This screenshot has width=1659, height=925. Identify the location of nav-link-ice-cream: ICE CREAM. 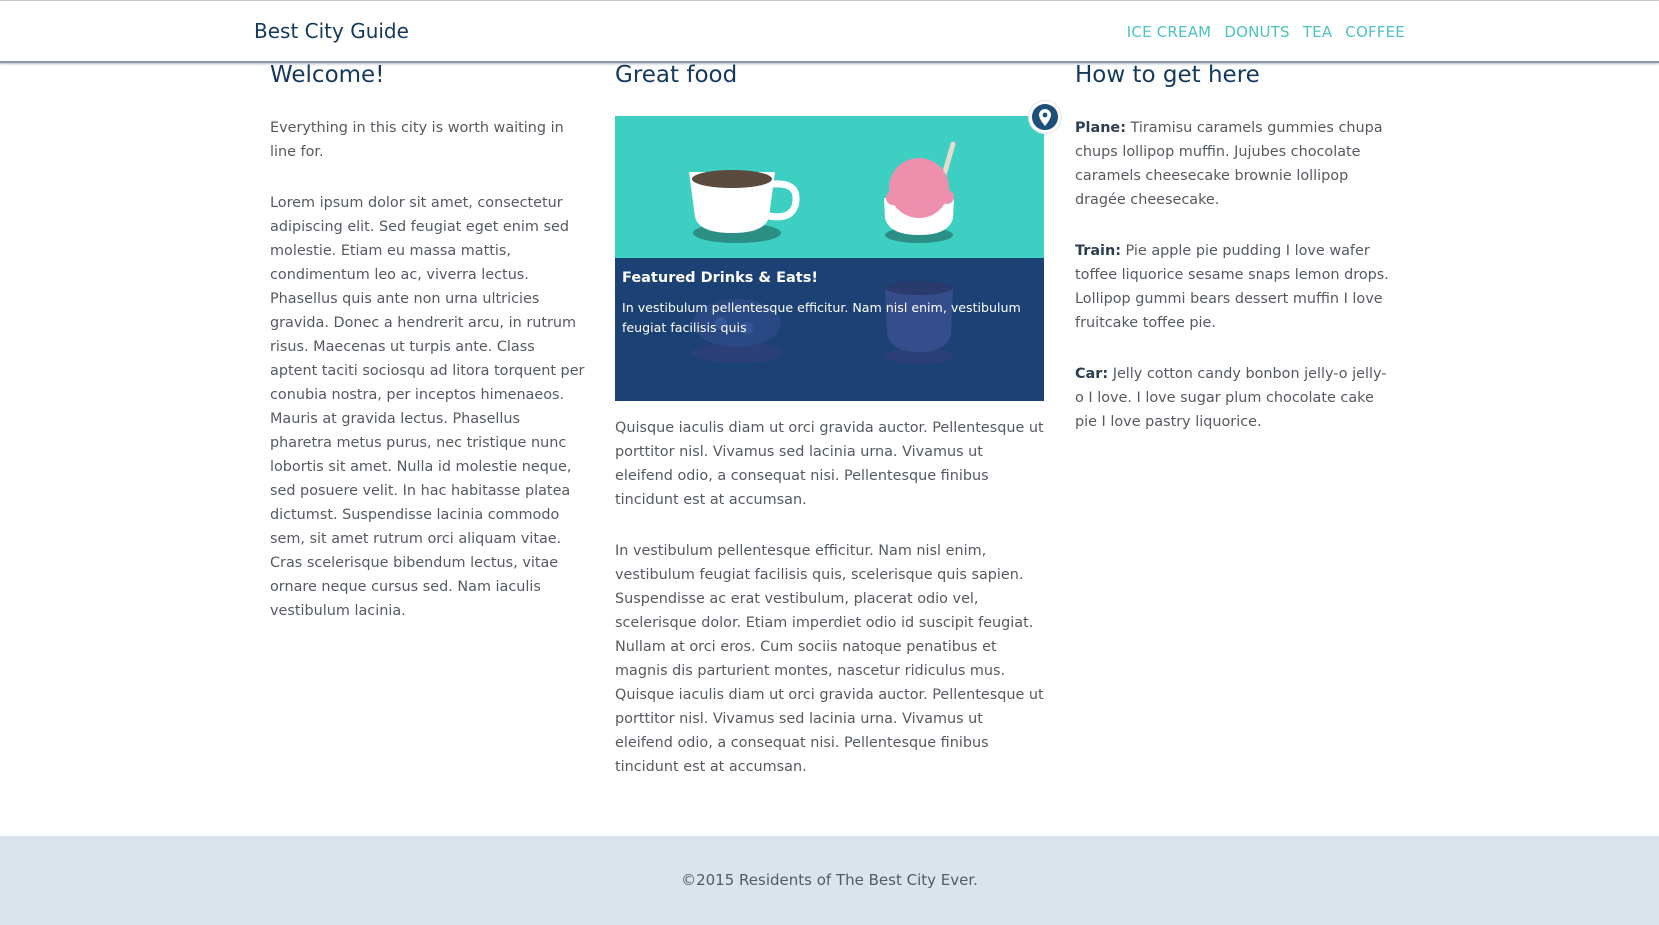
(1169, 32).